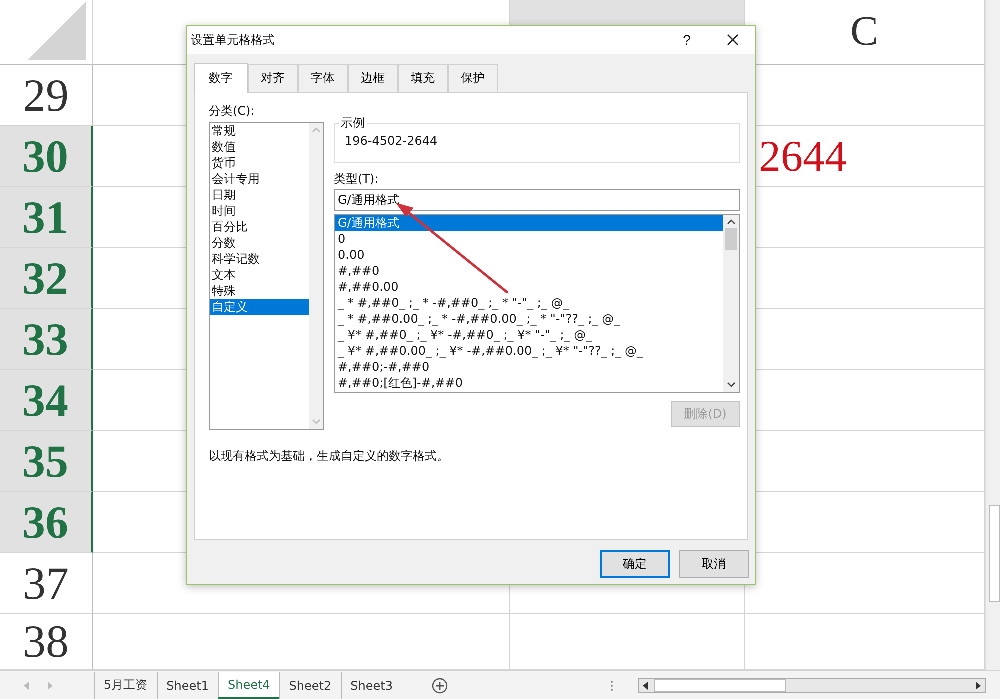 The height and width of the screenshot is (699, 1000). Describe the element at coordinates (233, 40) in the screenshot. I see `dialog-title: 设置单元格格式` at that location.